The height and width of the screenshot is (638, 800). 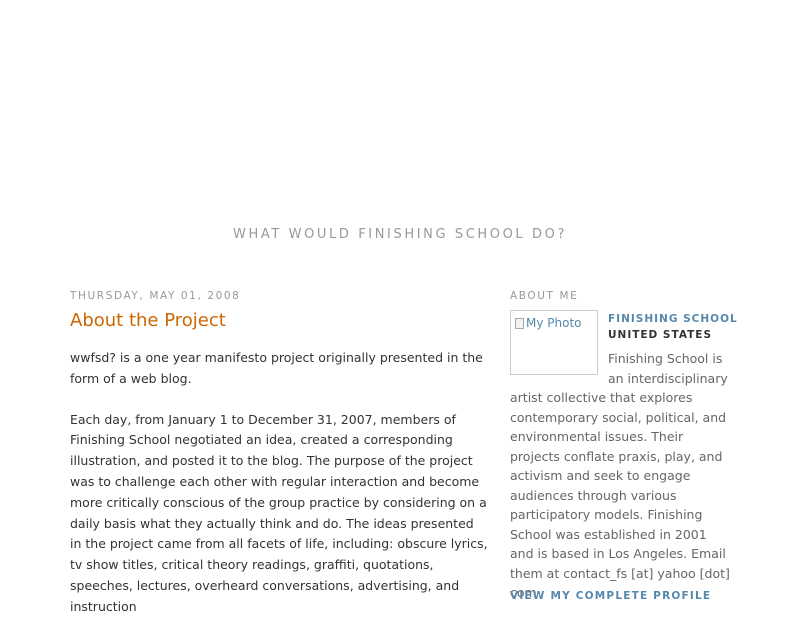 What do you see at coordinates (673, 319) in the screenshot?
I see `profile-name-link: Finishing School` at bounding box center [673, 319].